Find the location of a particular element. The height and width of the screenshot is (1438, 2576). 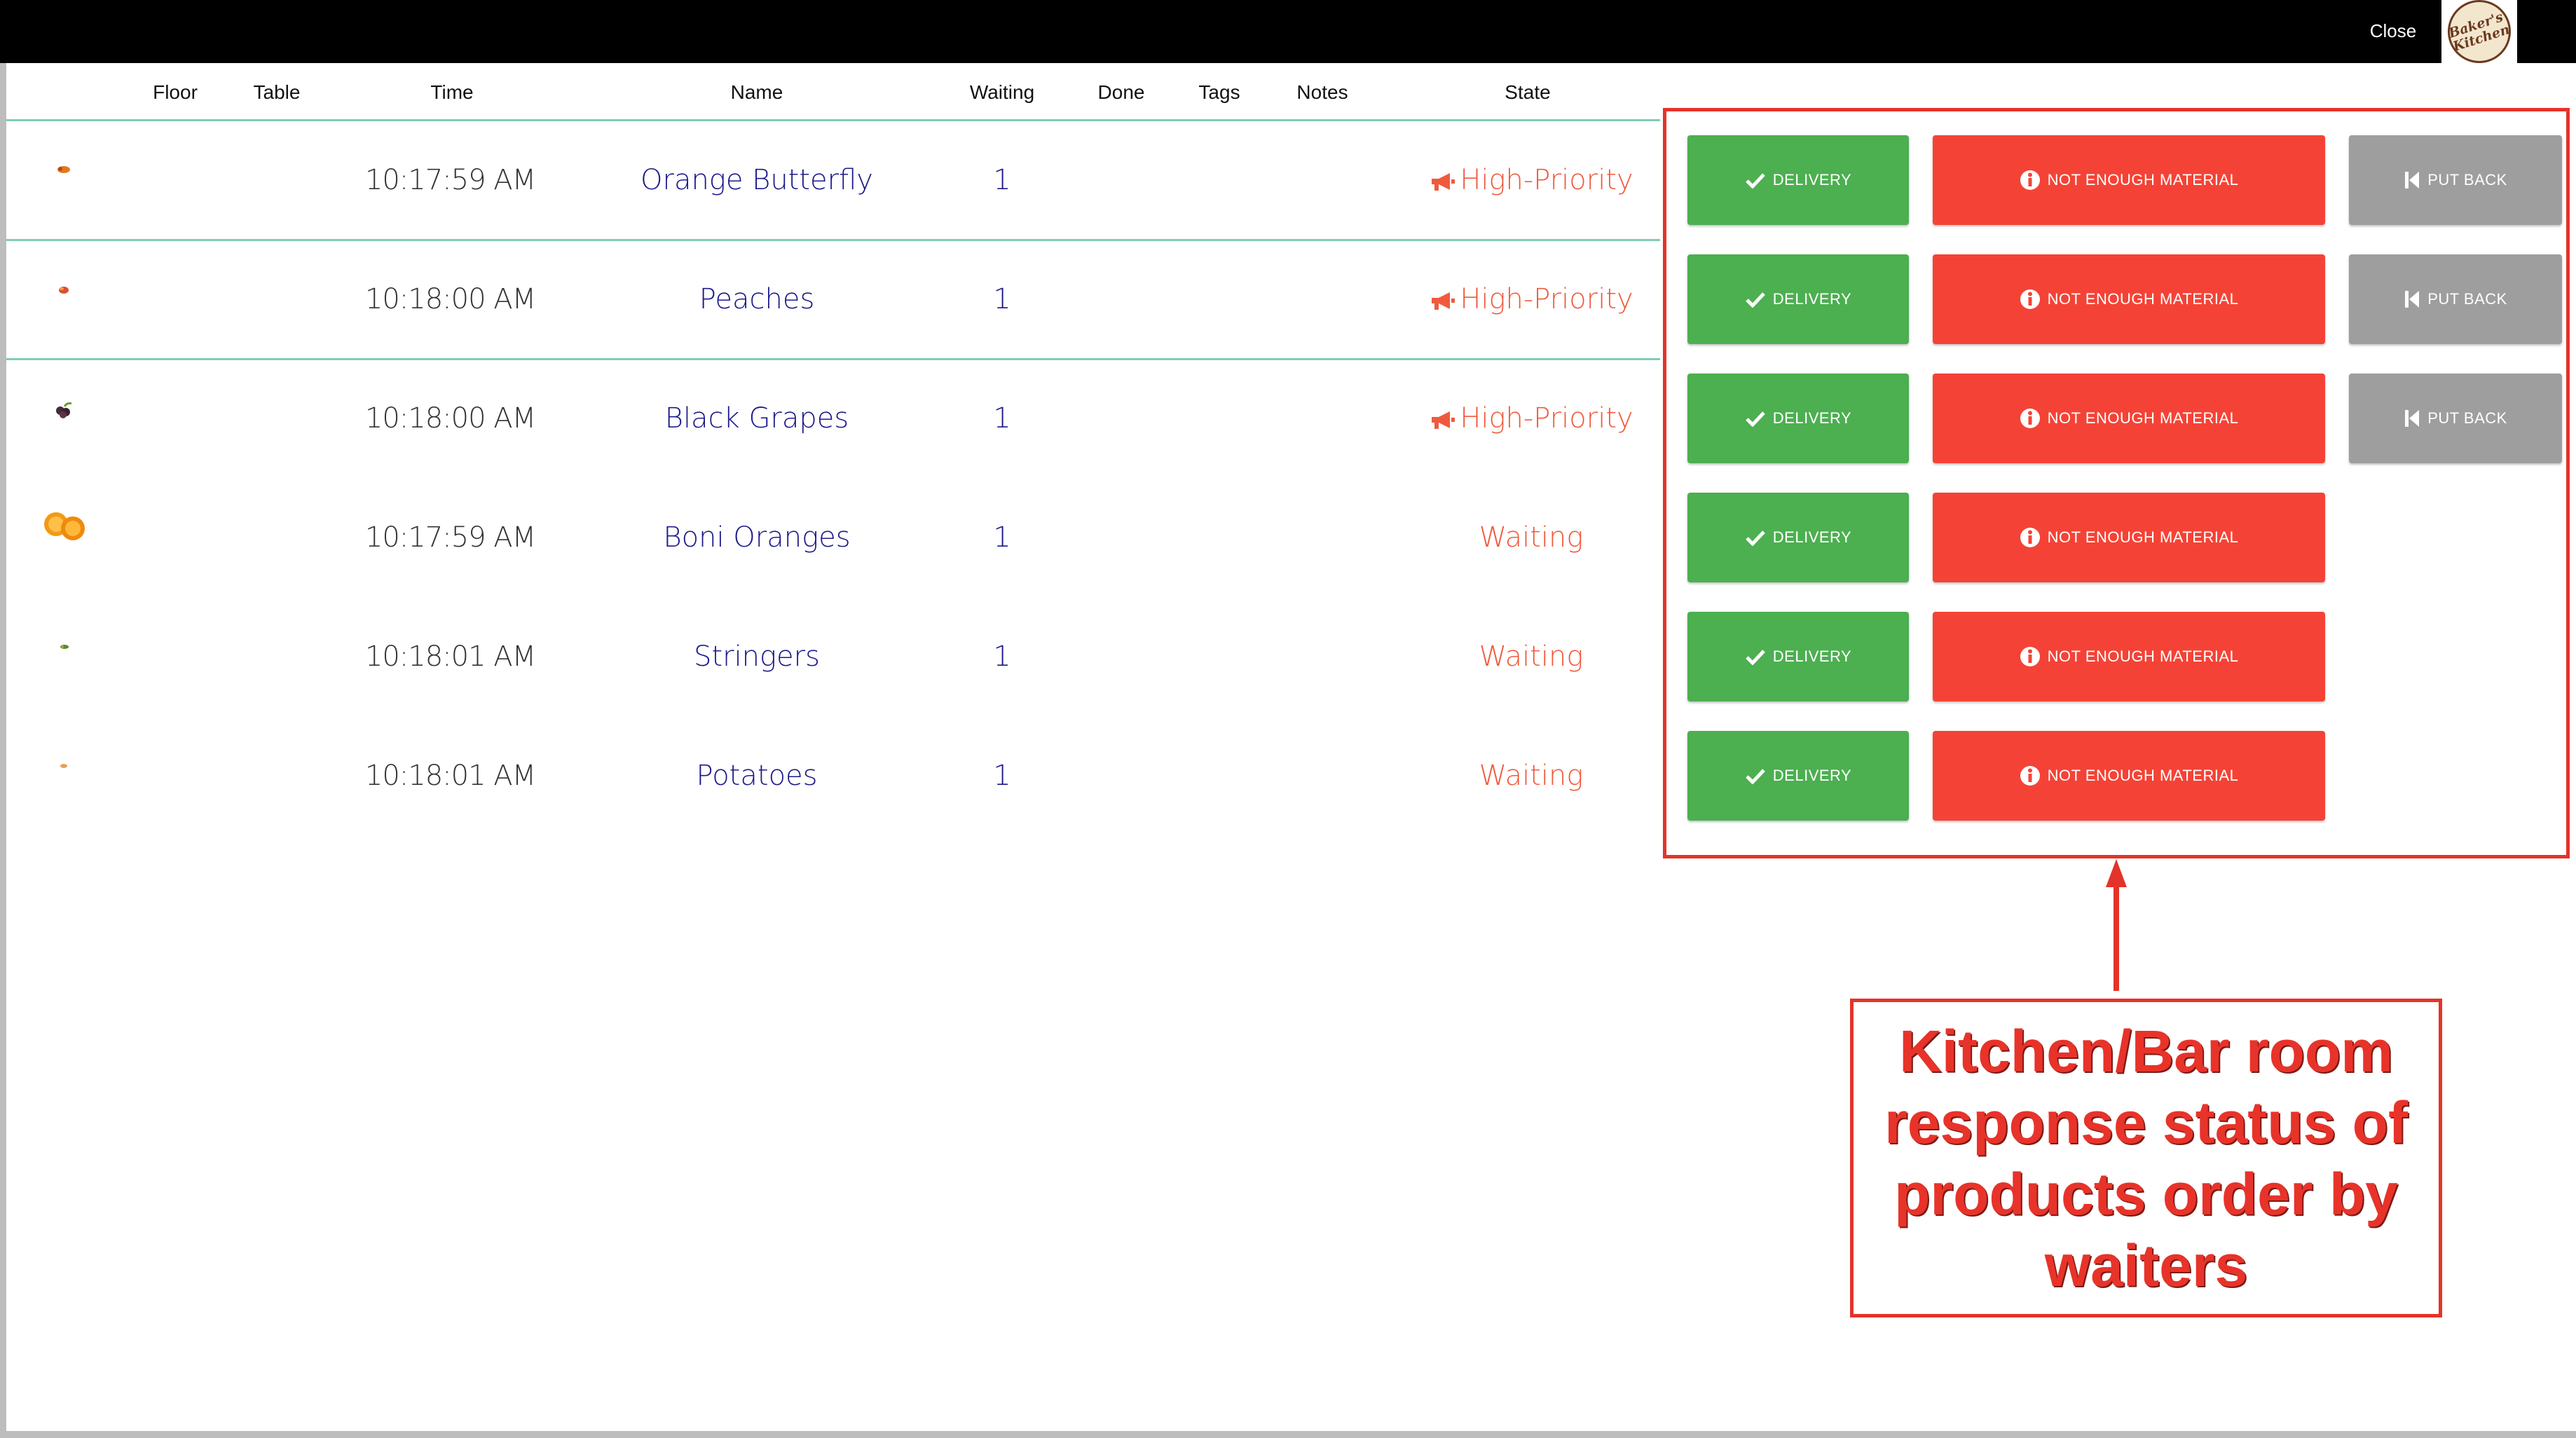

bakers-kitchen-logo: Baker's Kitchen is located at coordinates (2479, 31).